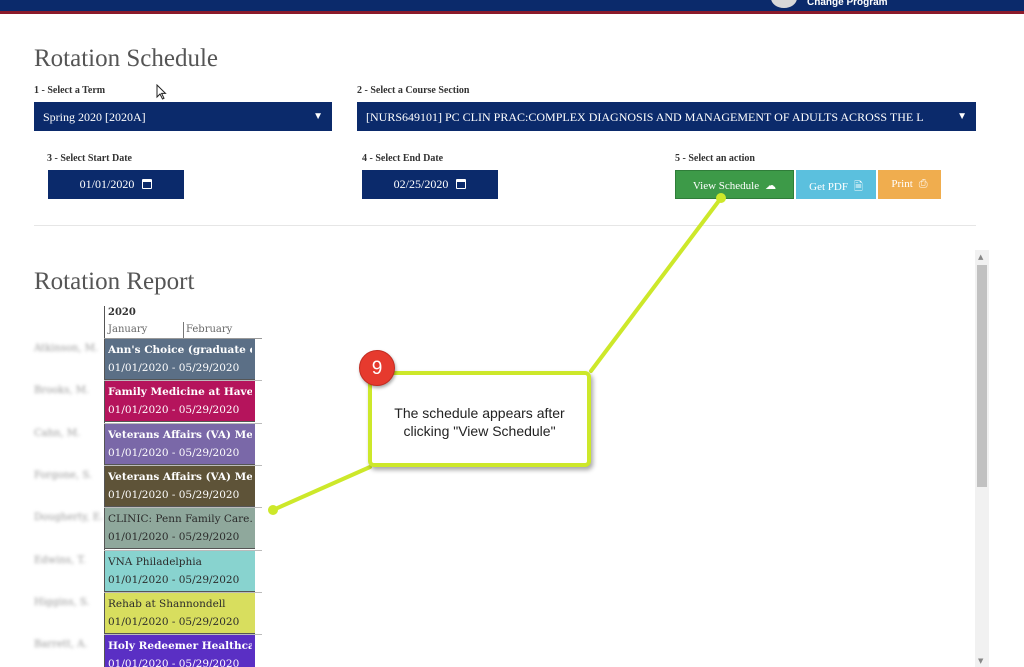  Describe the element at coordinates (321, 488) in the screenshot. I see `pointer-to-rotation-bar` at that location.